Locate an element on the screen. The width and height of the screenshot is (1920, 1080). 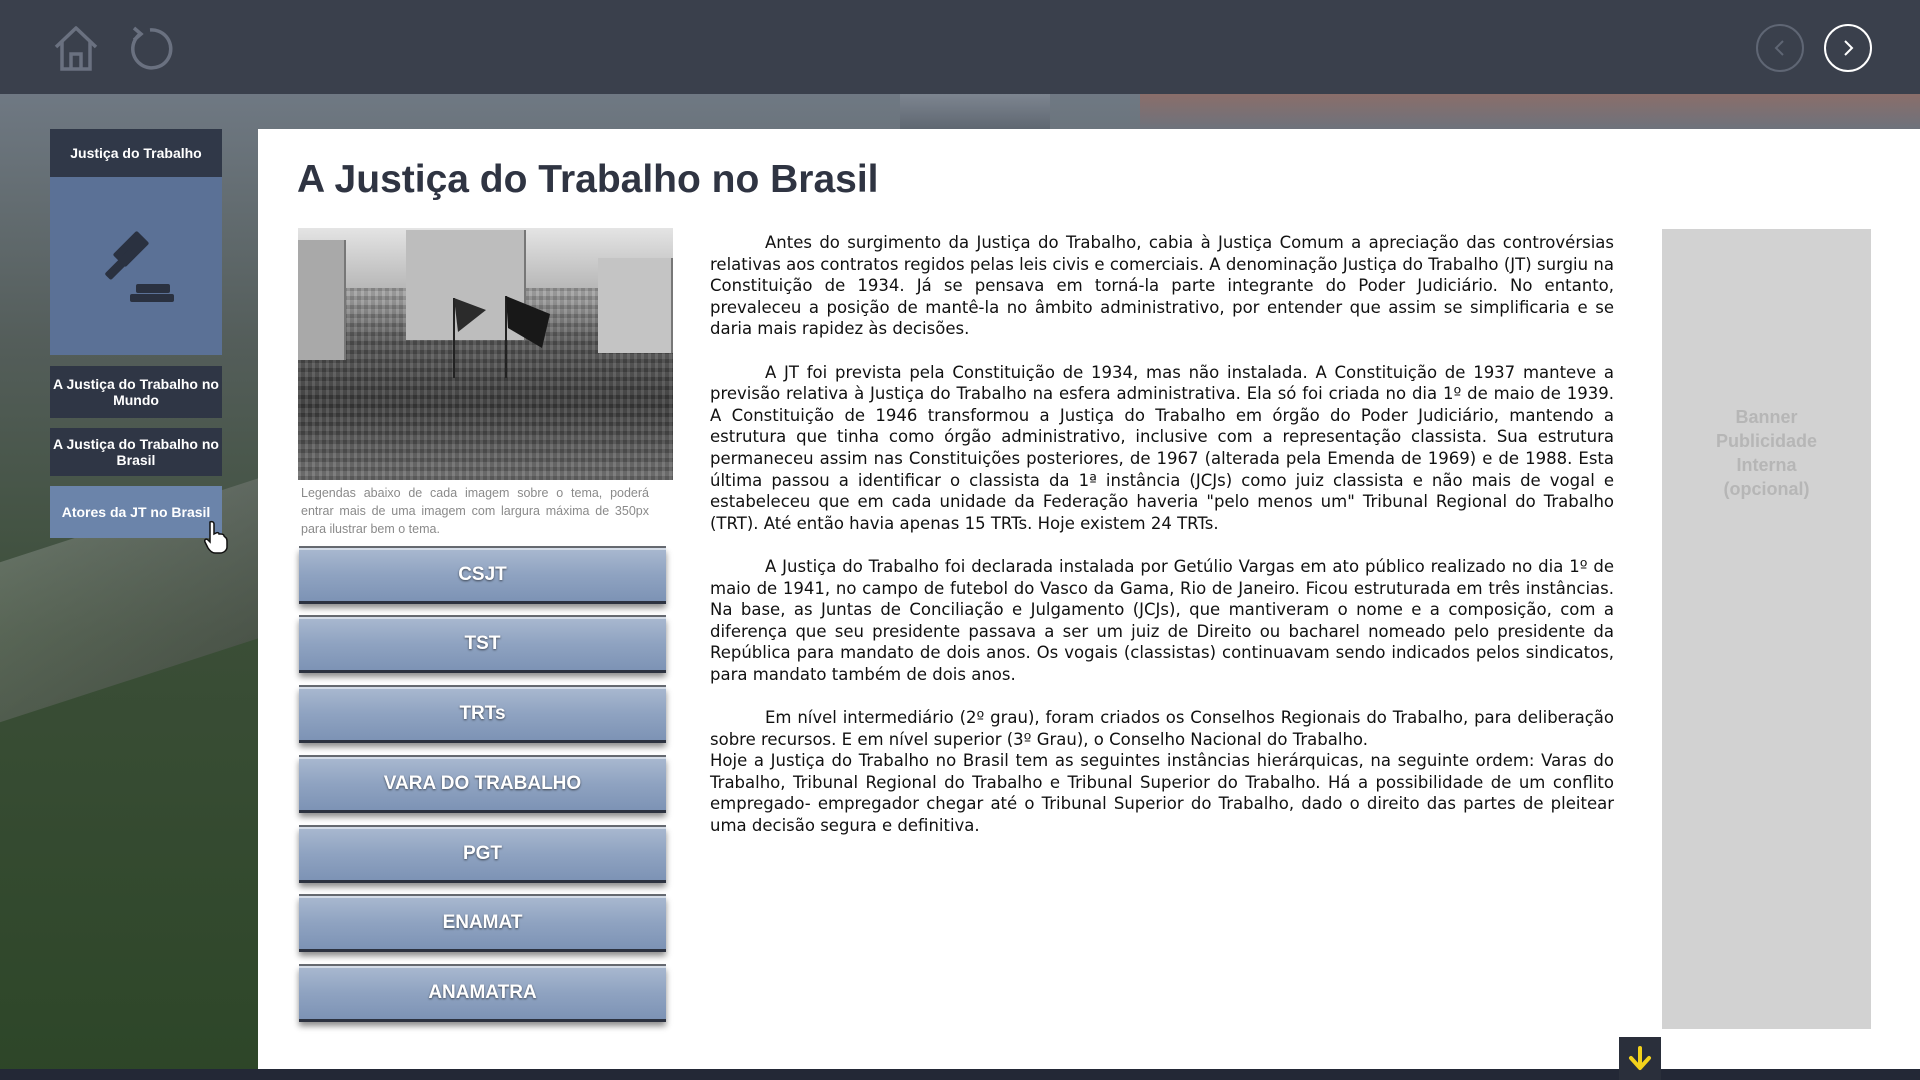
chevron-left-icon is located at coordinates (1779, 48).